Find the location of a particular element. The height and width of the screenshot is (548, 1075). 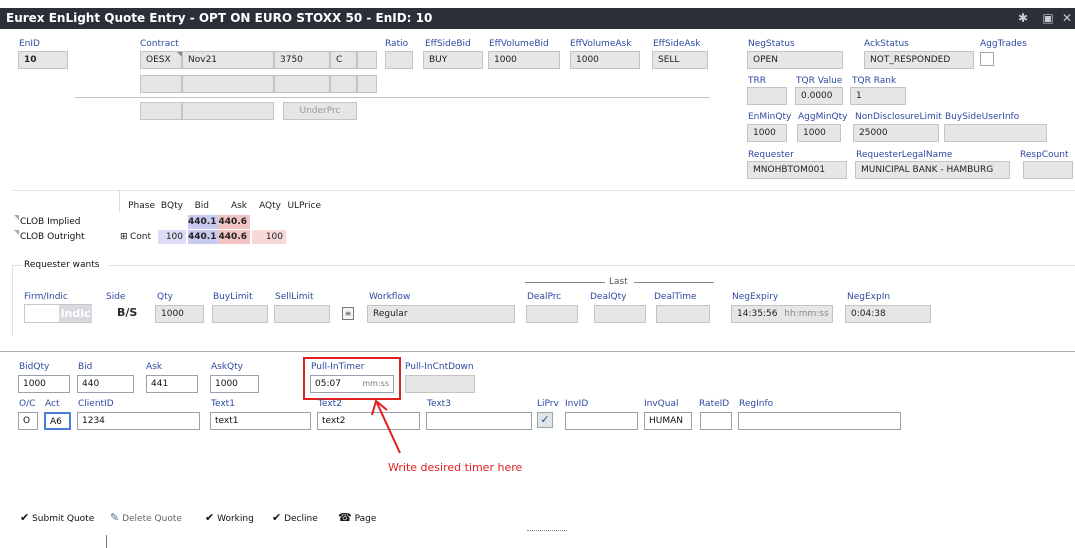

row-name: CLOB Outright is located at coordinates (52, 237).